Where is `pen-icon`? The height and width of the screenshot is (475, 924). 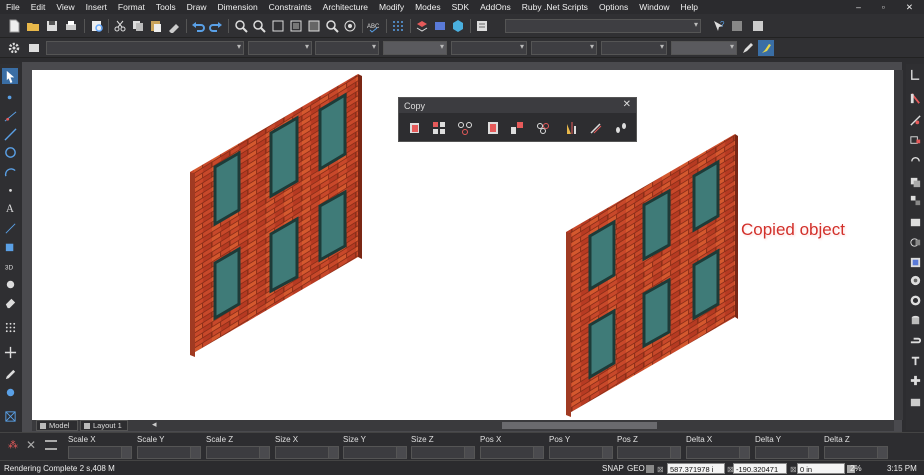 pen-icon is located at coordinates (10, 374).